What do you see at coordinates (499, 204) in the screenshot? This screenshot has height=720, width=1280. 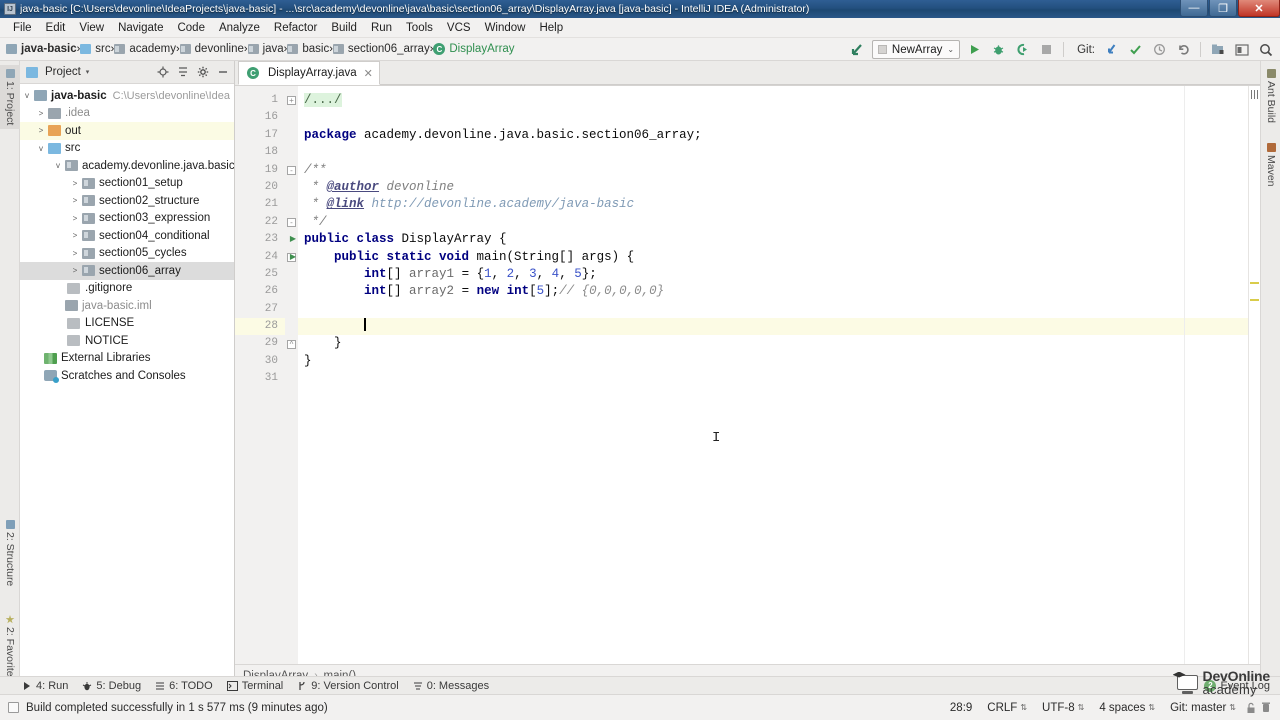 I see `javadoc-link-url: http://devonline.academy/java-basic` at bounding box center [499, 204].